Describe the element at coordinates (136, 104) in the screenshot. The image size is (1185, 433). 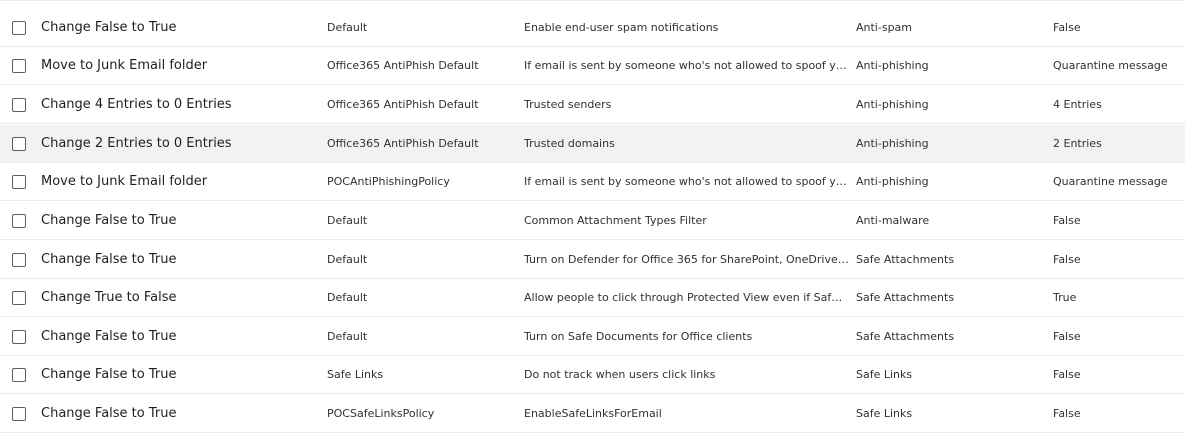
I see `recommendation-cell: Change 4 Entries to 0 Entries` at that location.